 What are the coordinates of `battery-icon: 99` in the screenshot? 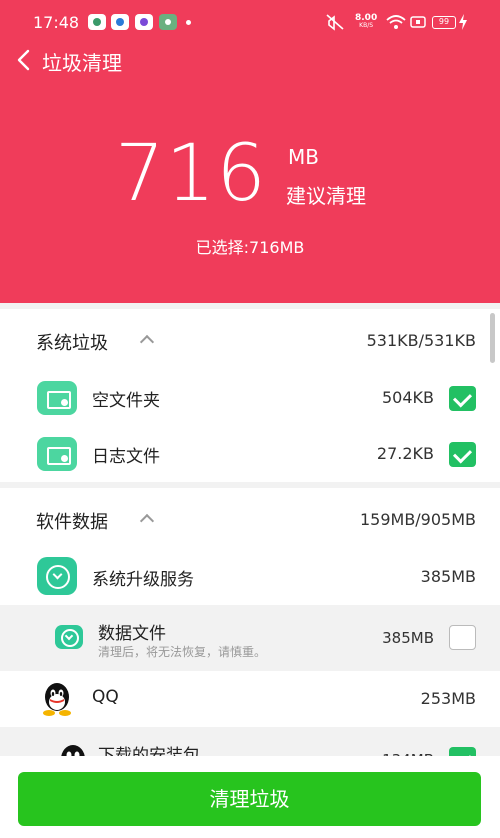 It's located at (444, 22).